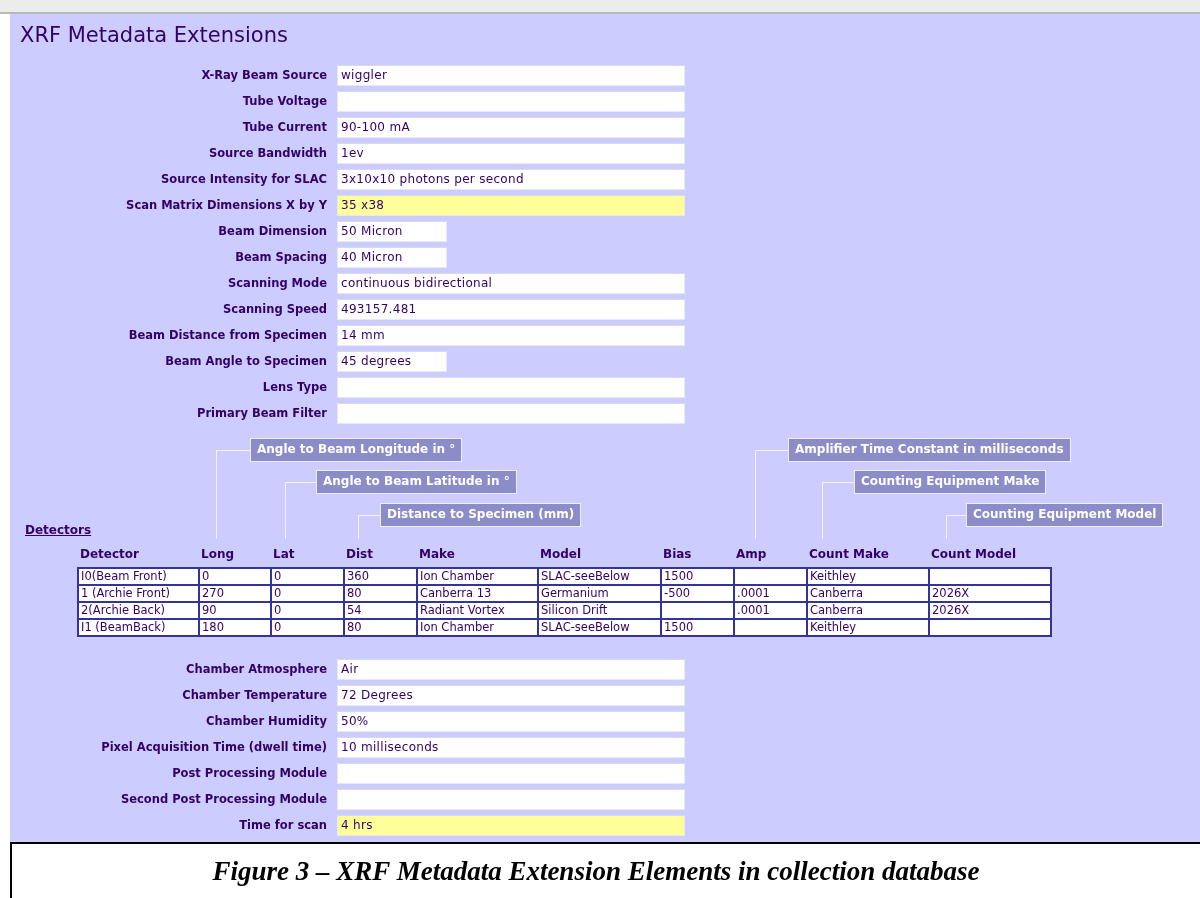 This screenshot has width=1200, height=898. Describe the element at coordinates (124, 576) in the screenshot. I see `table-cell: I0(Beam Front)` at that location.